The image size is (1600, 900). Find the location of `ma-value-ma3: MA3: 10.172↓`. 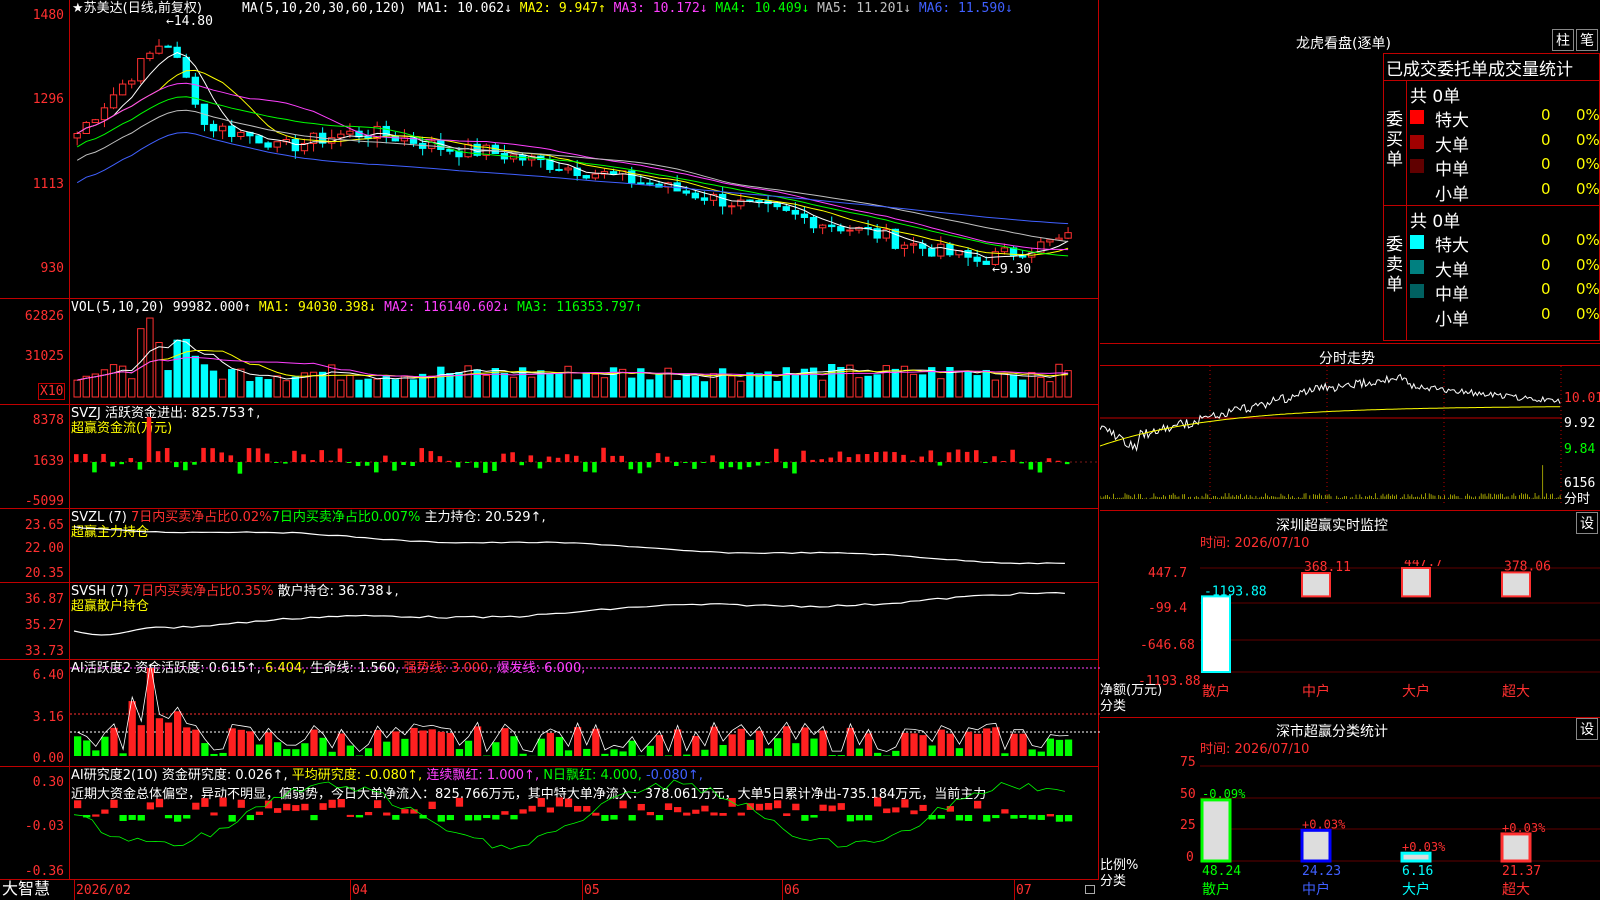

ma-value-ma3: MA3: 10.172↓ is located at coordinates (664, 8).